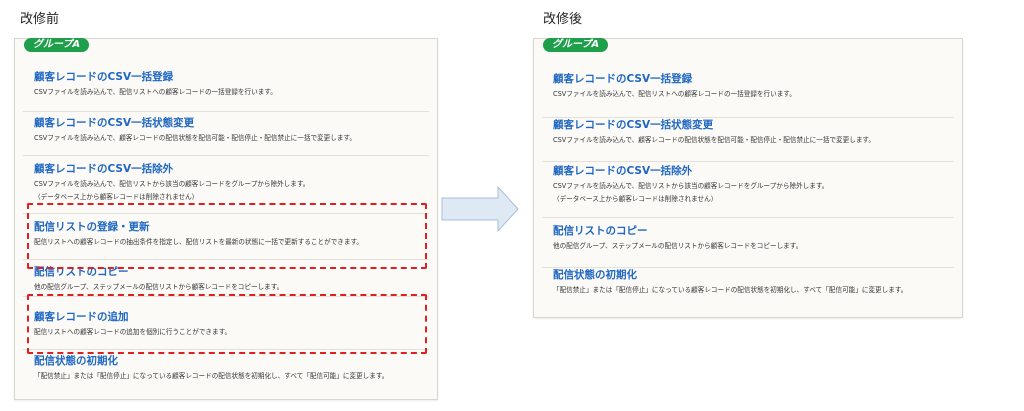  What do you see at coordinates (40, 19) in the screenshot?
I see `before-heading: 改修前` at bounding box center [40, 19].